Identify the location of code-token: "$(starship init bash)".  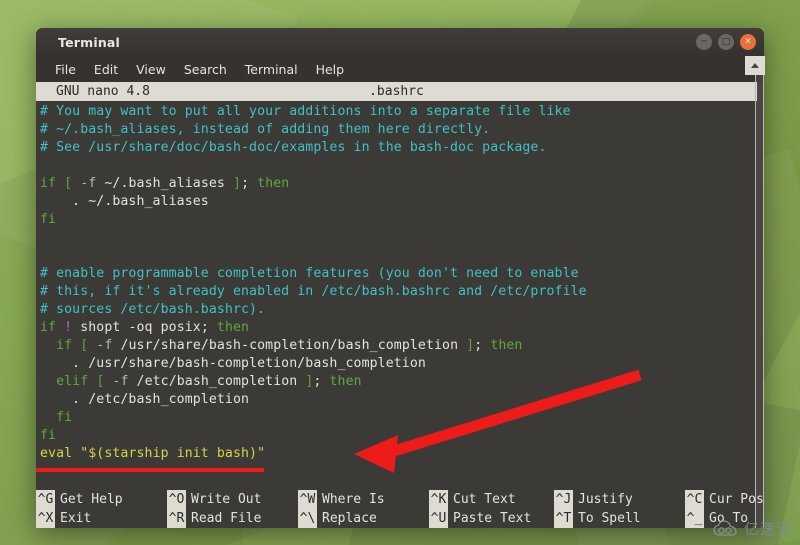
(173, 453).